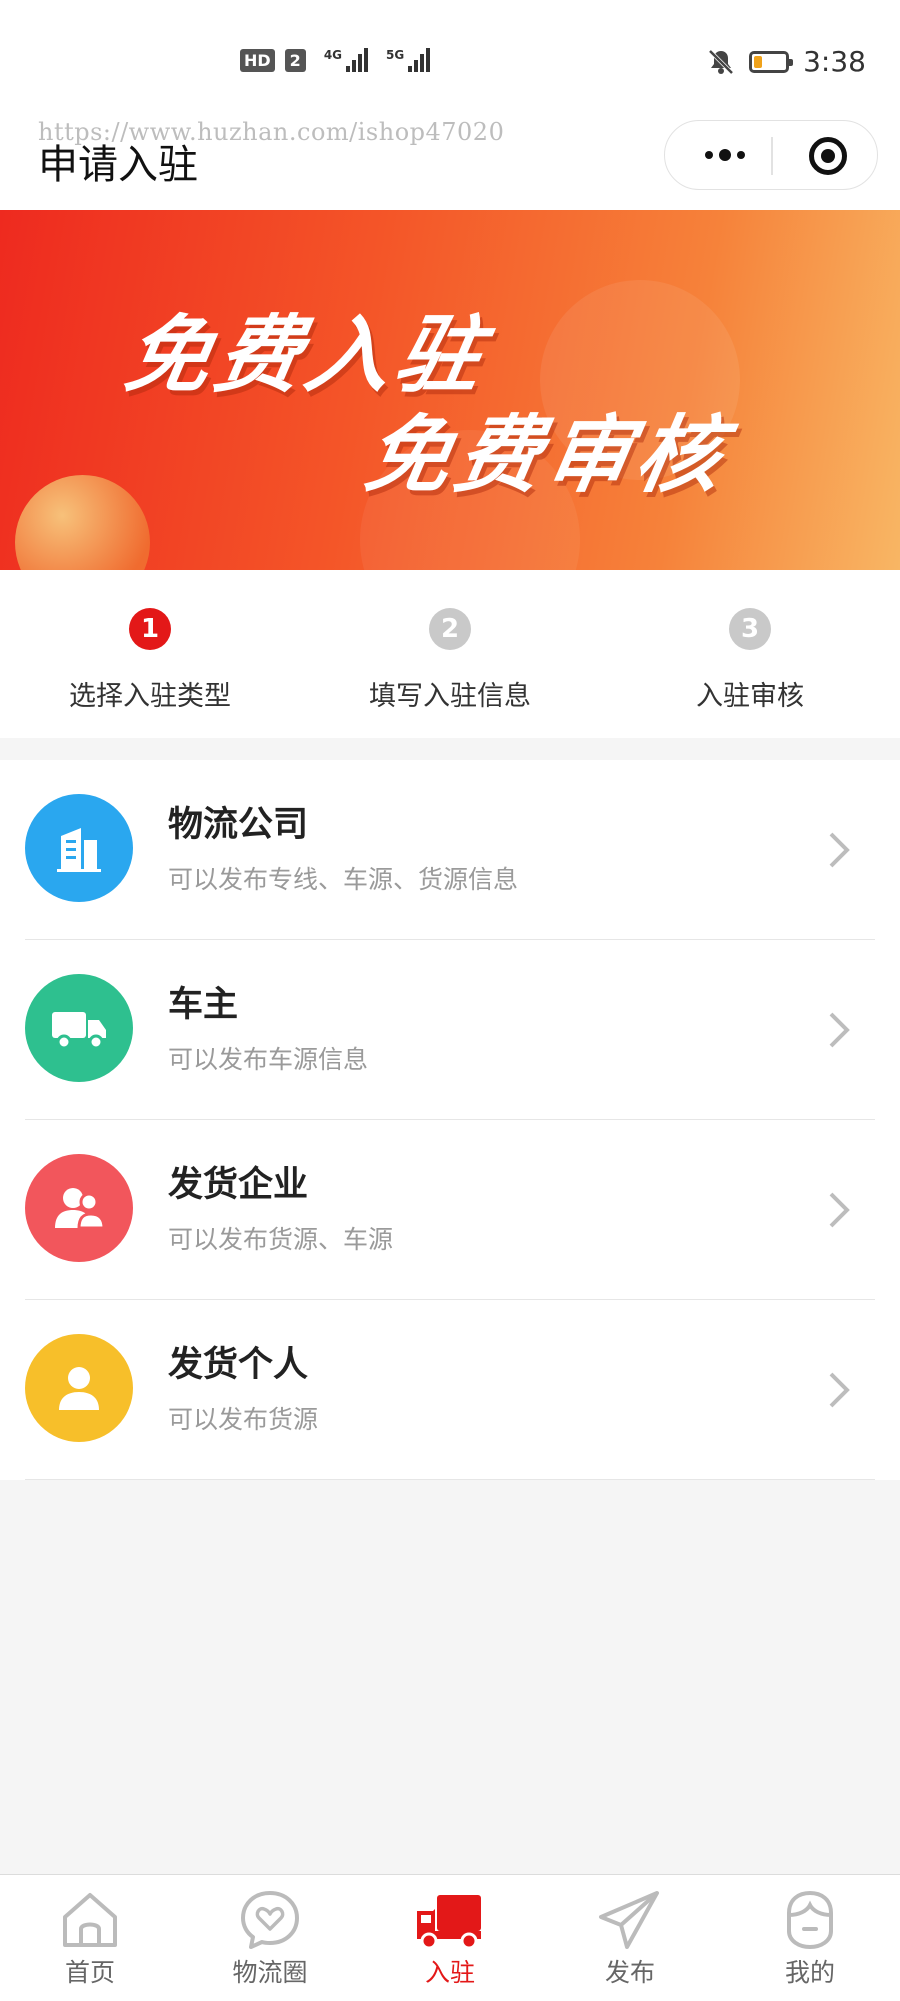 Image resolution: width=900 pixels, height=2001 pixels. I want to click on tab-label: 物流圈, so click(270, 1972).